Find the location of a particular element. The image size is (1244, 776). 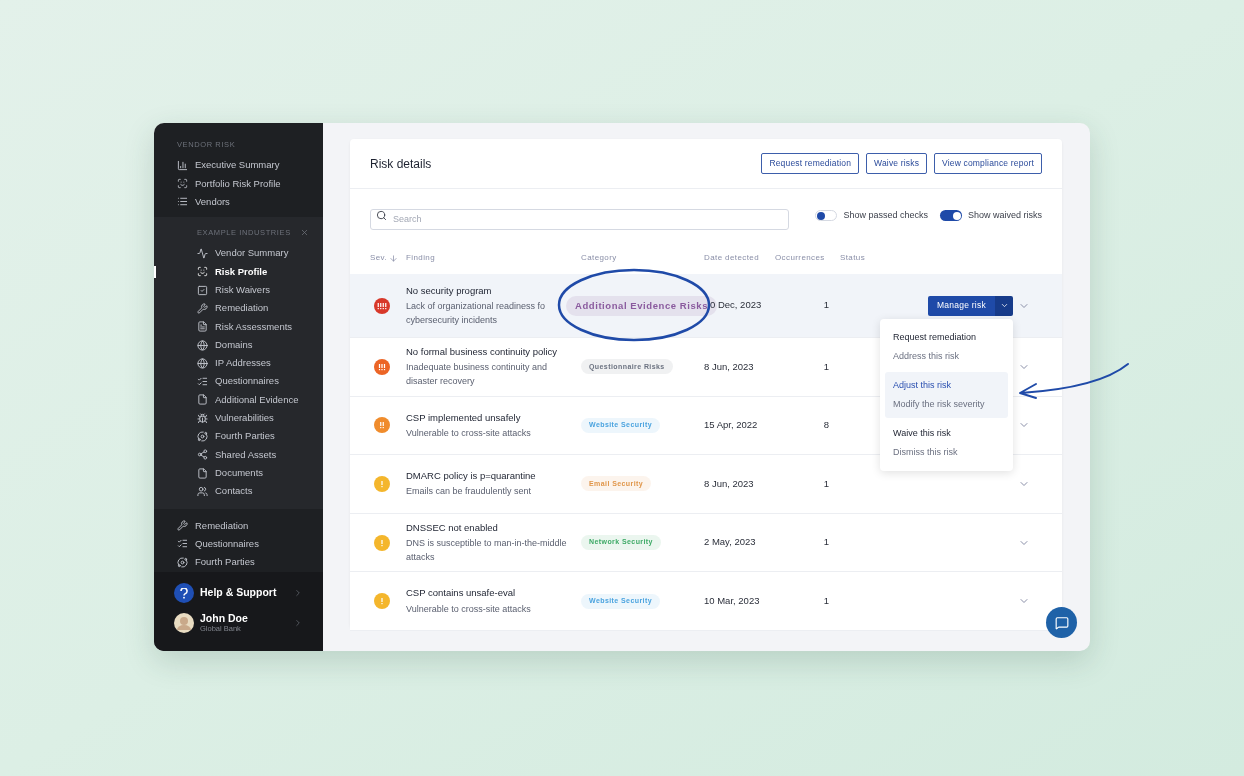

sidebar-item: Risk Assessments is located at coordinates (238, 326).